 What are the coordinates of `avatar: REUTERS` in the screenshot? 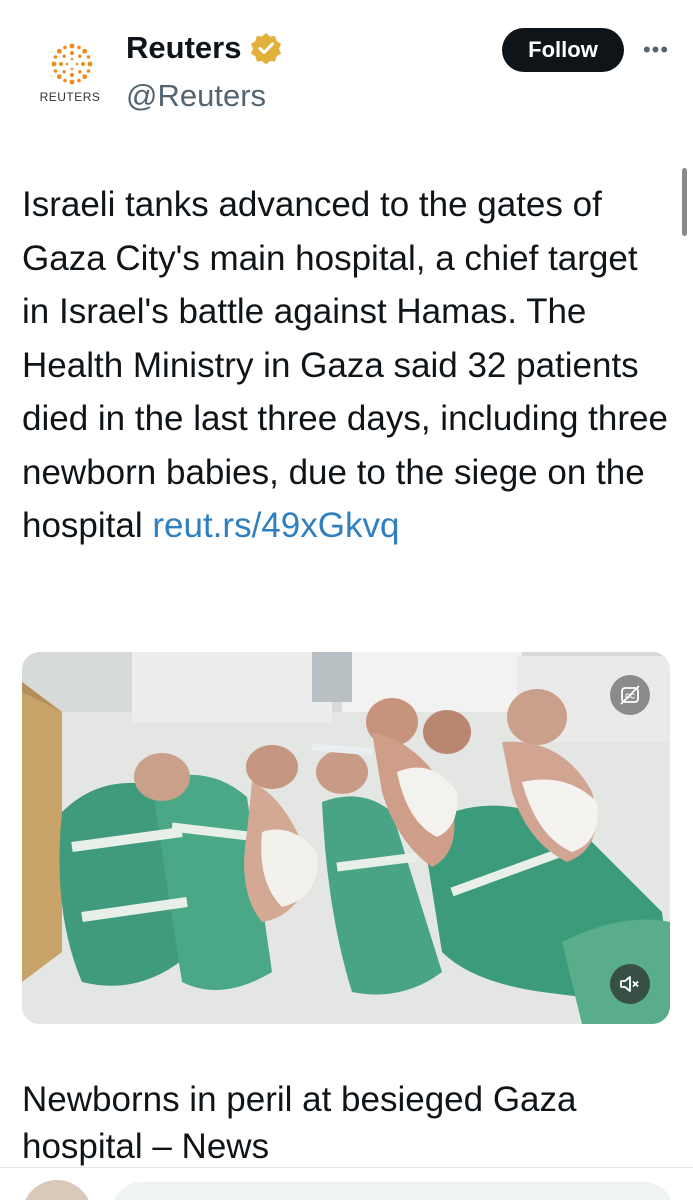 It's located at (70, 75).